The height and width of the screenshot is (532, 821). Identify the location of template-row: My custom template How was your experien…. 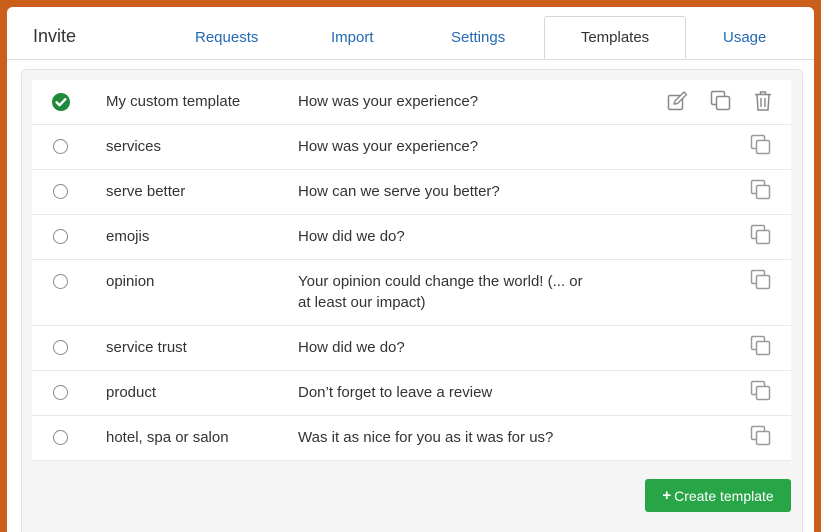
(411, 102).